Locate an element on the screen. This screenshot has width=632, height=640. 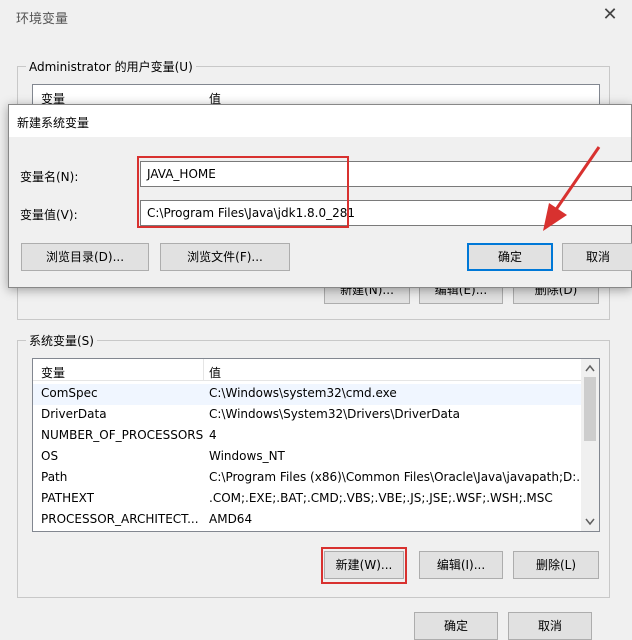
table-row: PROCESSOR_ARCHITECT... AMD64 is located at coordinates (307, 520).